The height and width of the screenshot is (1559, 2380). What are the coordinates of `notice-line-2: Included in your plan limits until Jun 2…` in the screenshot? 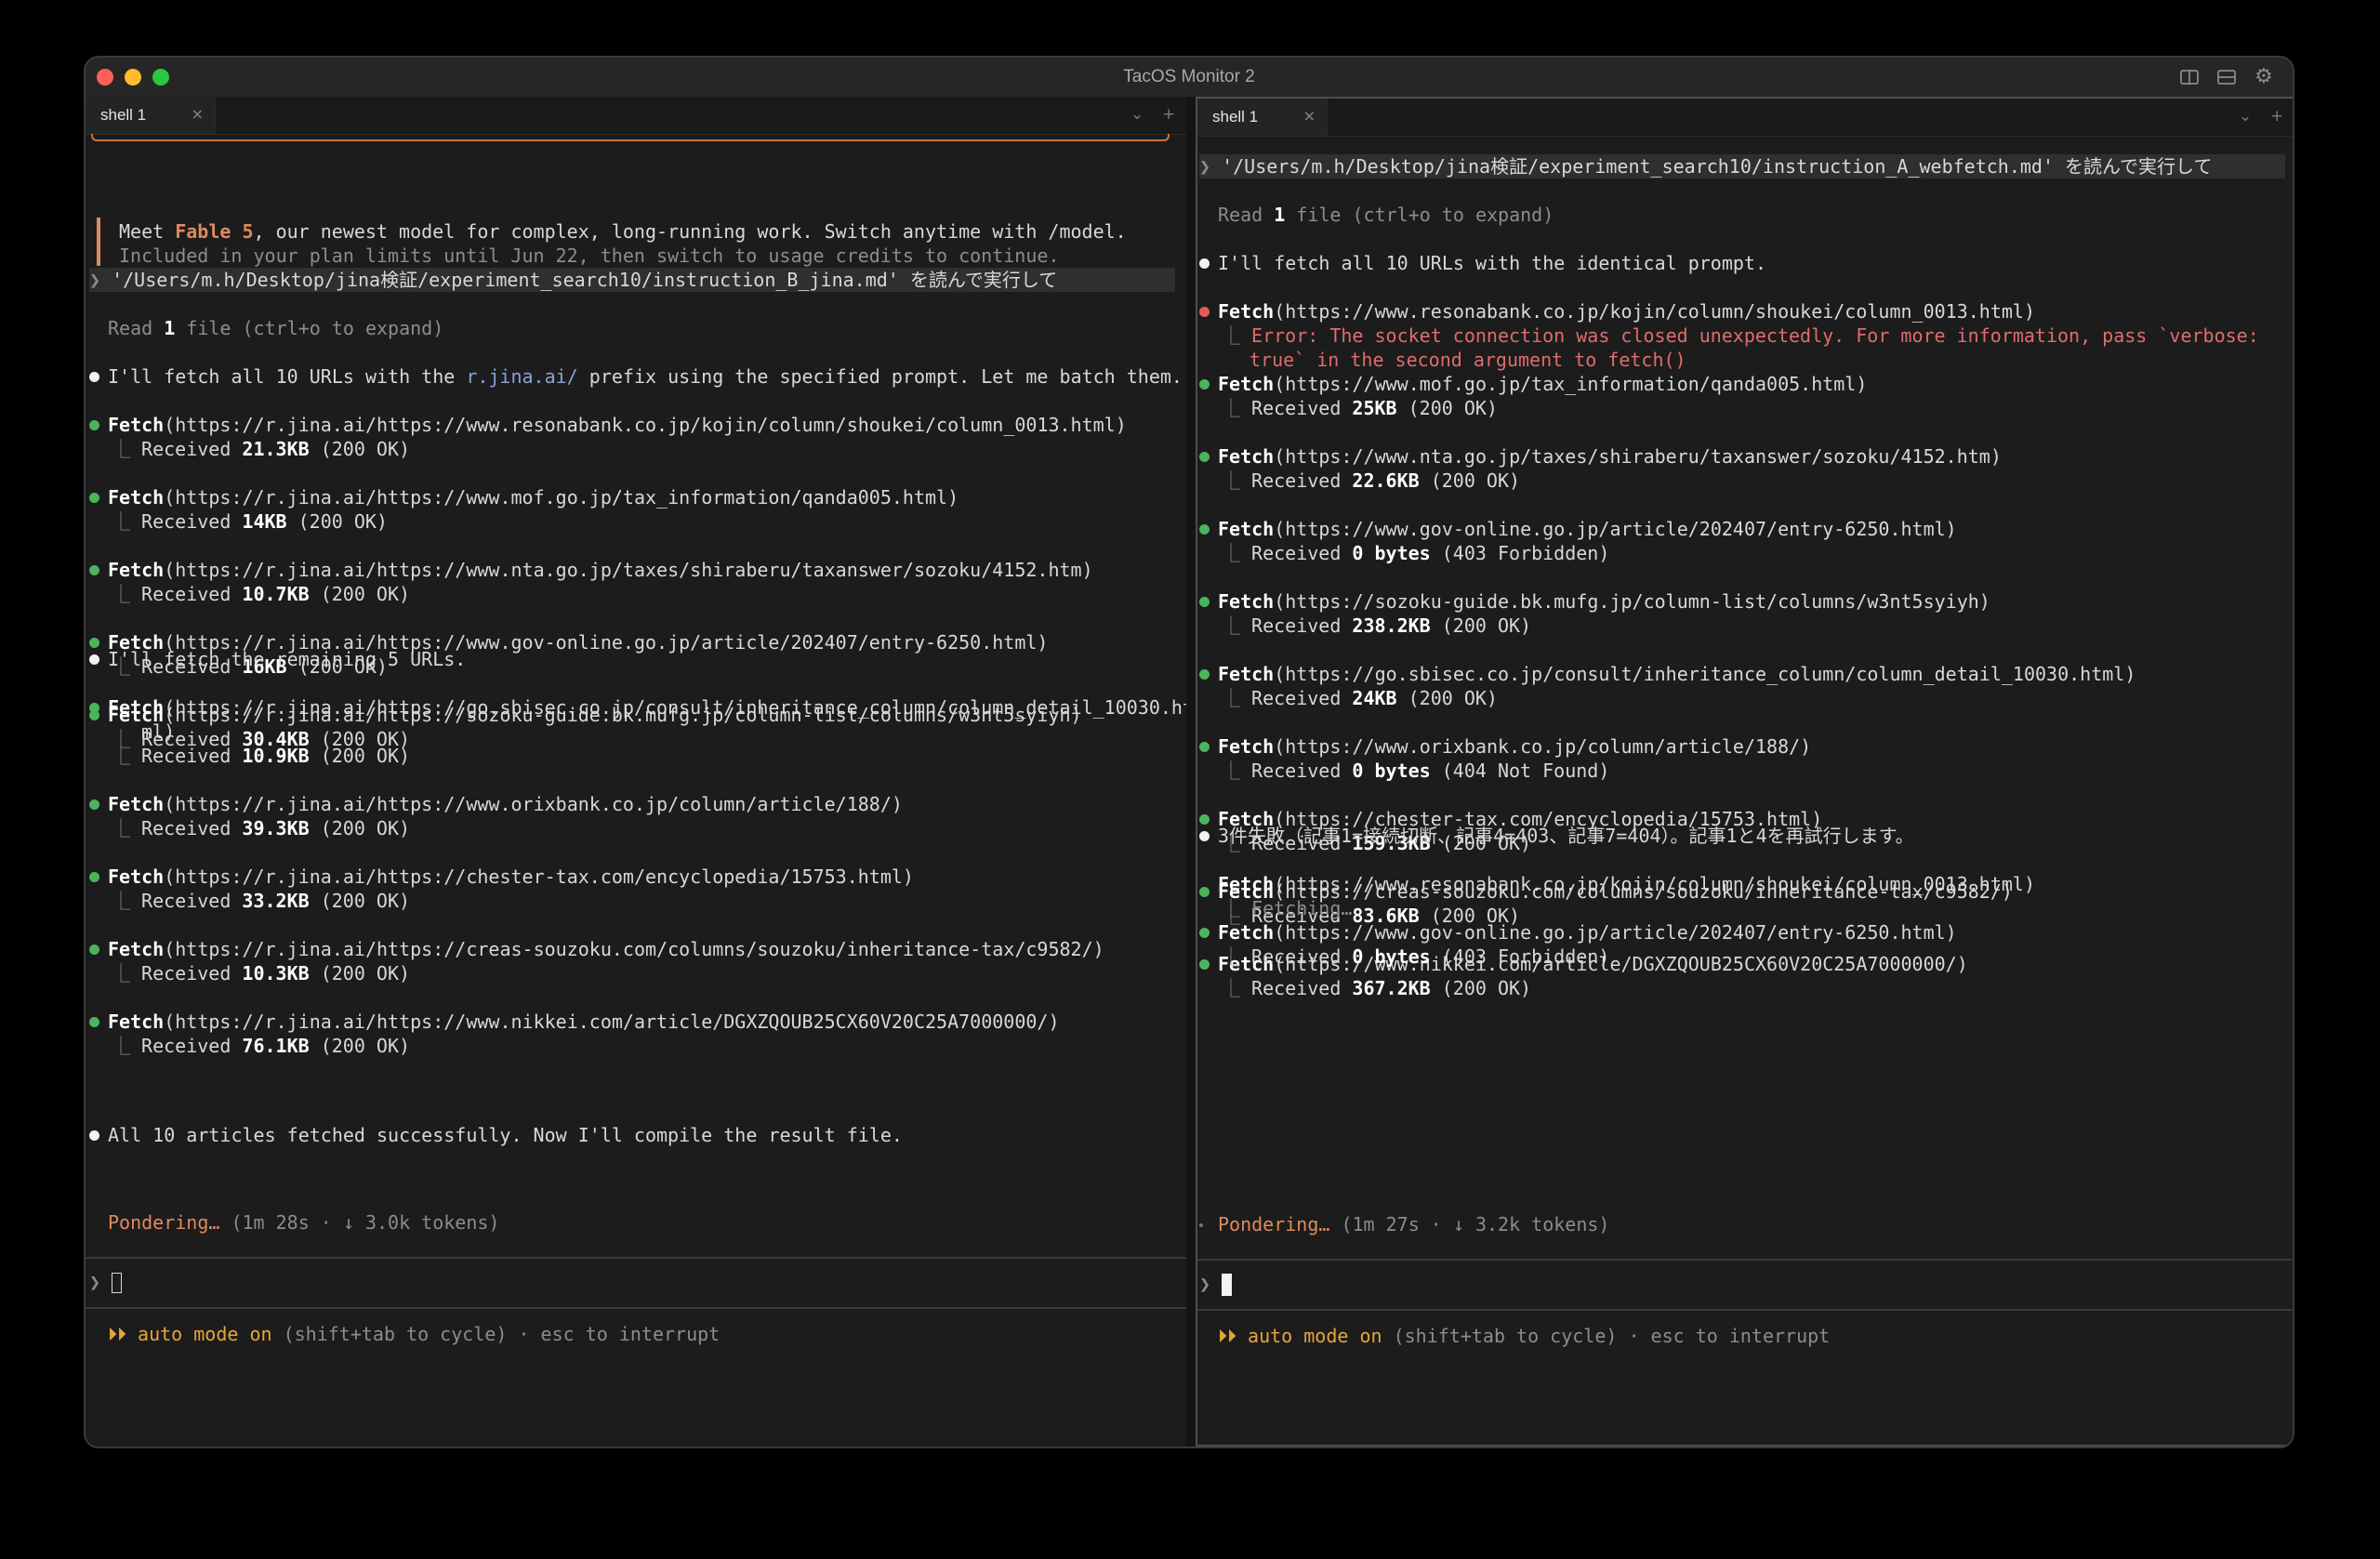 It's located at (589, 255).